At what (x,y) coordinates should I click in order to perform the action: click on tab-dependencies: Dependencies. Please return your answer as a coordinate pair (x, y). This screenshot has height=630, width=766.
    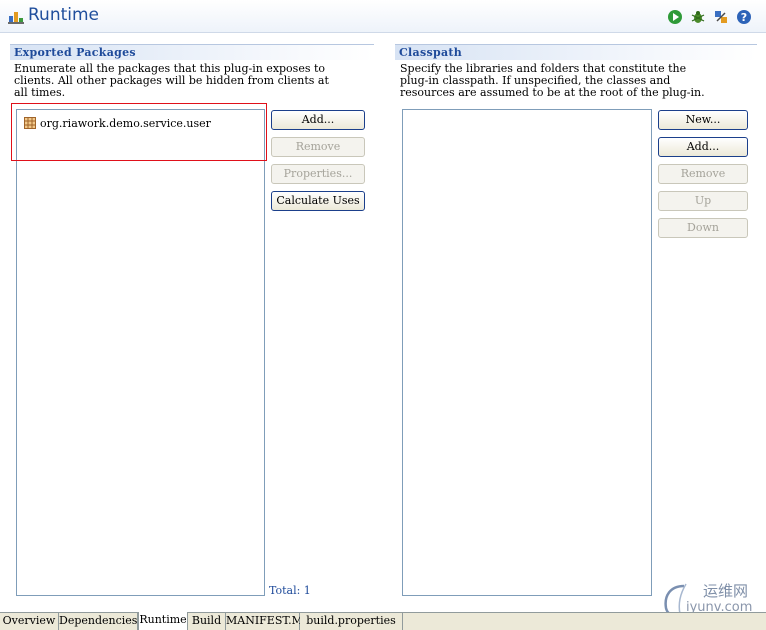
    Looking at the image, I should click on (98, 621).